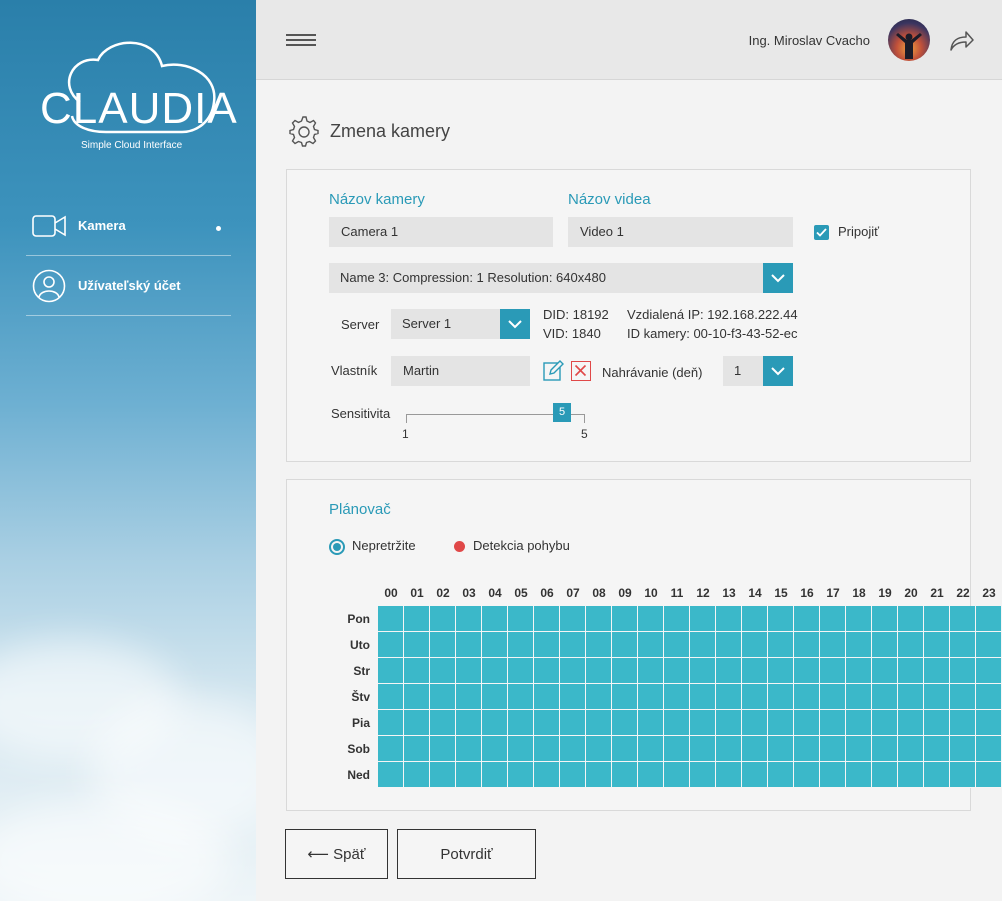 The image size is (1002, 901). Describe the element at coordinates (301, 41) in the screenshot. I see `menu-icon` at that location.